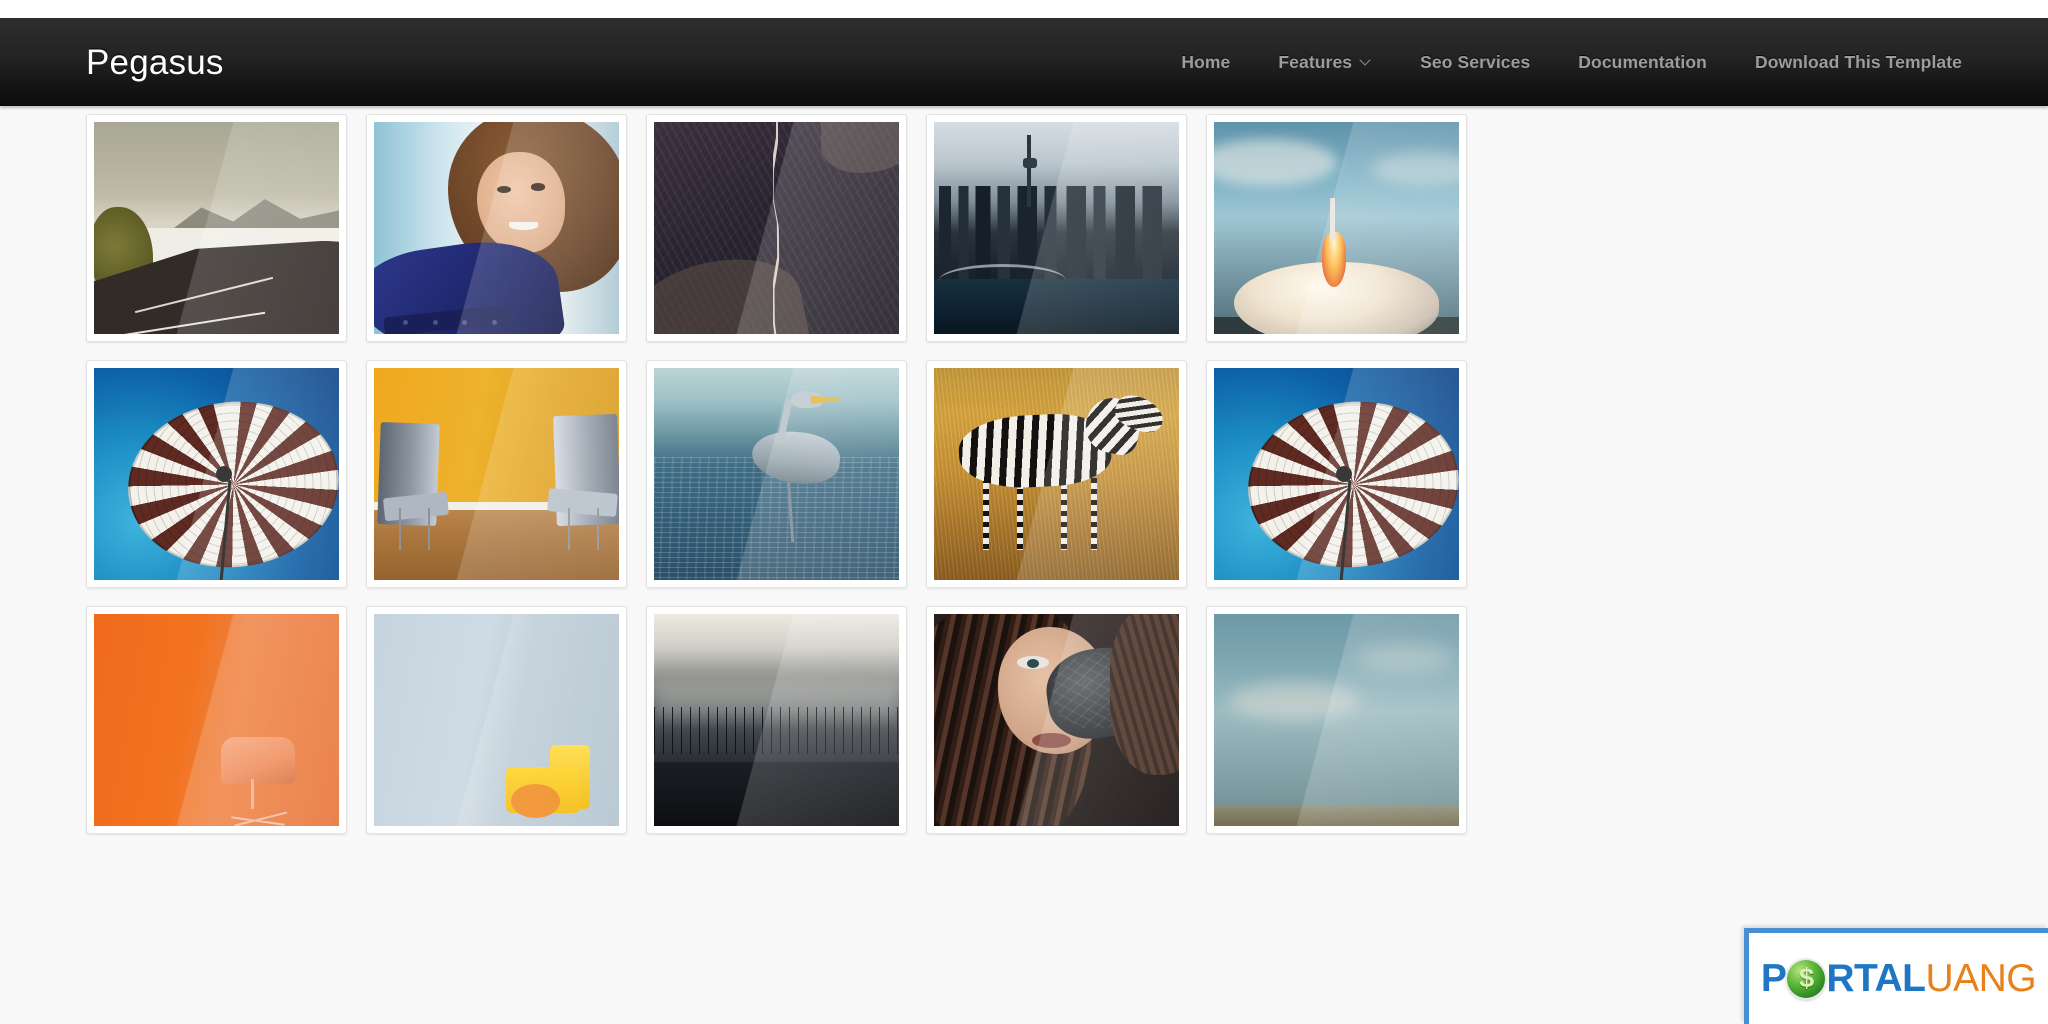 The image size is (2048, 1024). What do you see at coordinates (1024, 9) in the screenshot?
I see `top-white-strip` at bounding box center [1024, 9].